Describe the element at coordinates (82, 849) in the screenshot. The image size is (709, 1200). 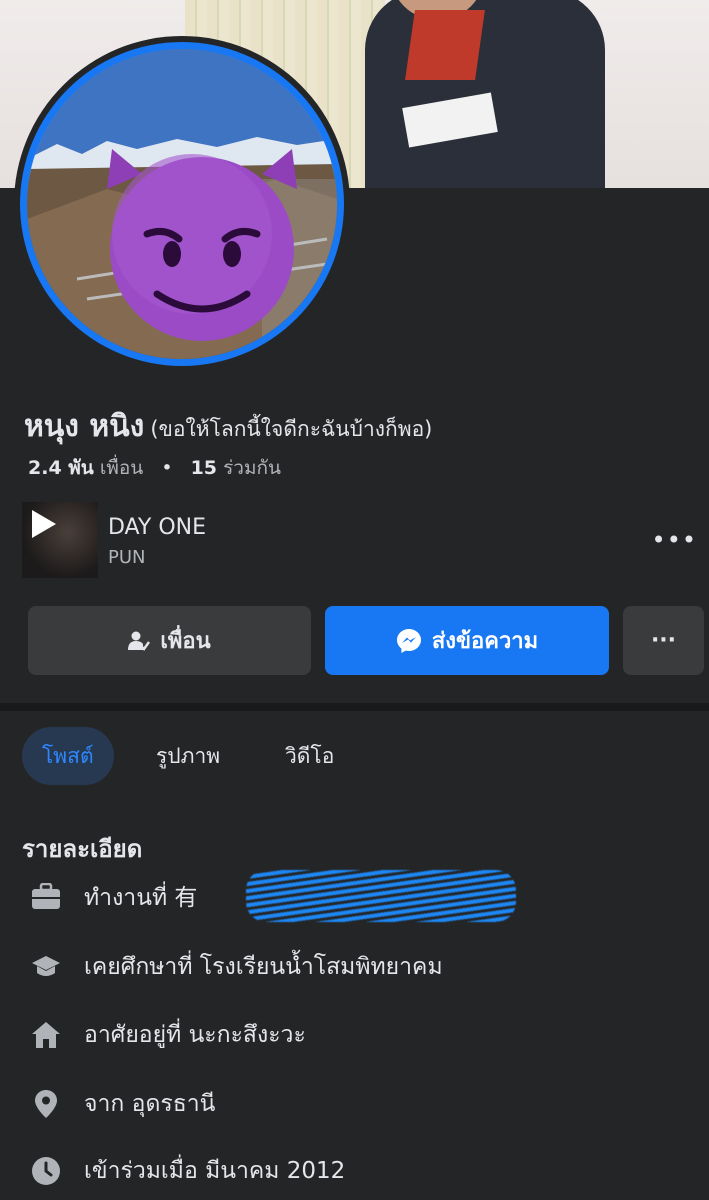
I see `details-title: รายละเอียด` at that location.